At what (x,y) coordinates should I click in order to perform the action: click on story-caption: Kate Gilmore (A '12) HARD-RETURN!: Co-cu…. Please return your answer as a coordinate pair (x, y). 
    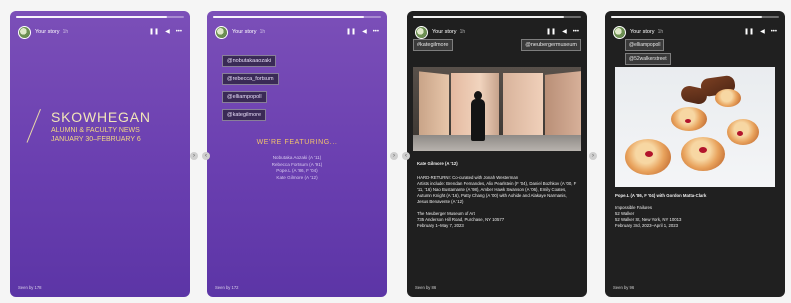
    Looking at the image, I should click on (497, 195).